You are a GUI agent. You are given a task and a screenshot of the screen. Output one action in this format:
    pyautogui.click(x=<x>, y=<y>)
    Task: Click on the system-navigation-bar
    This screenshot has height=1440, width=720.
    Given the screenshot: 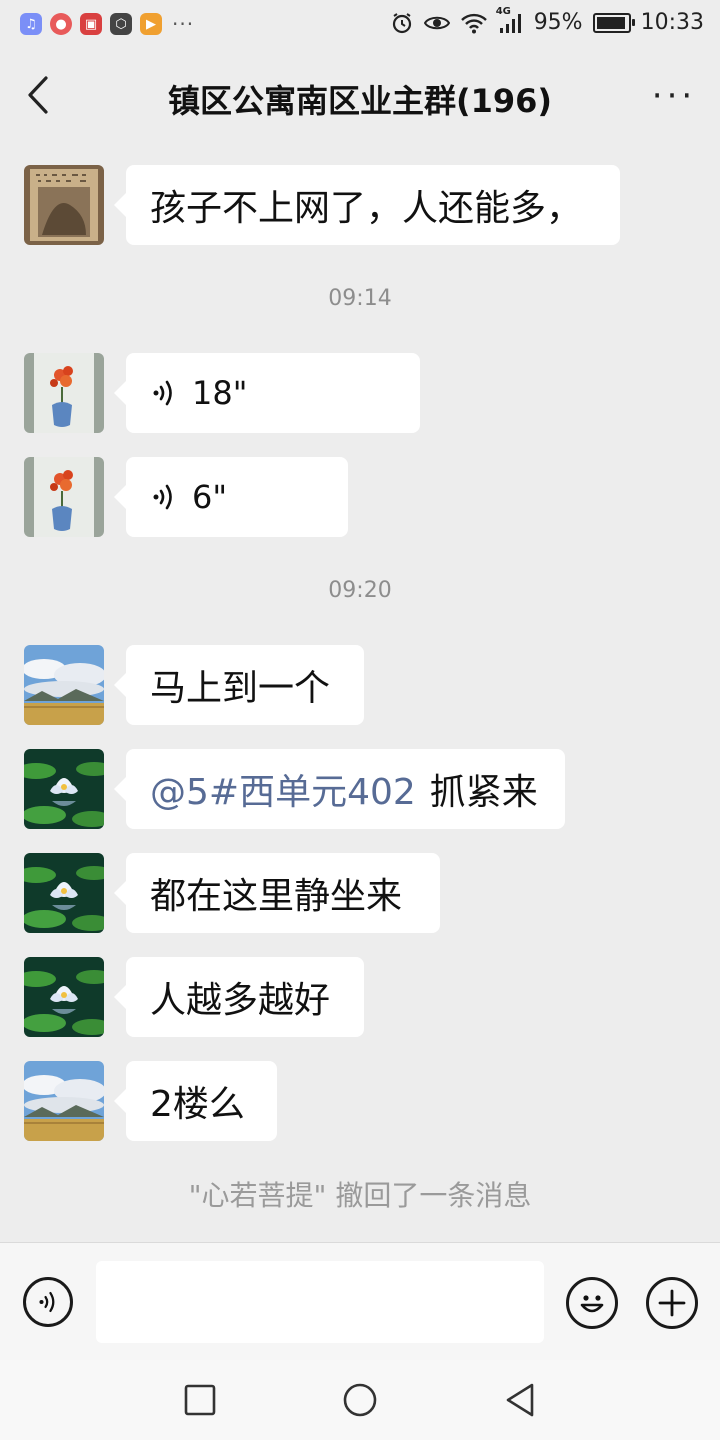 What is the action you would take?
    pyautogui.click(x=360, y=1400)
    